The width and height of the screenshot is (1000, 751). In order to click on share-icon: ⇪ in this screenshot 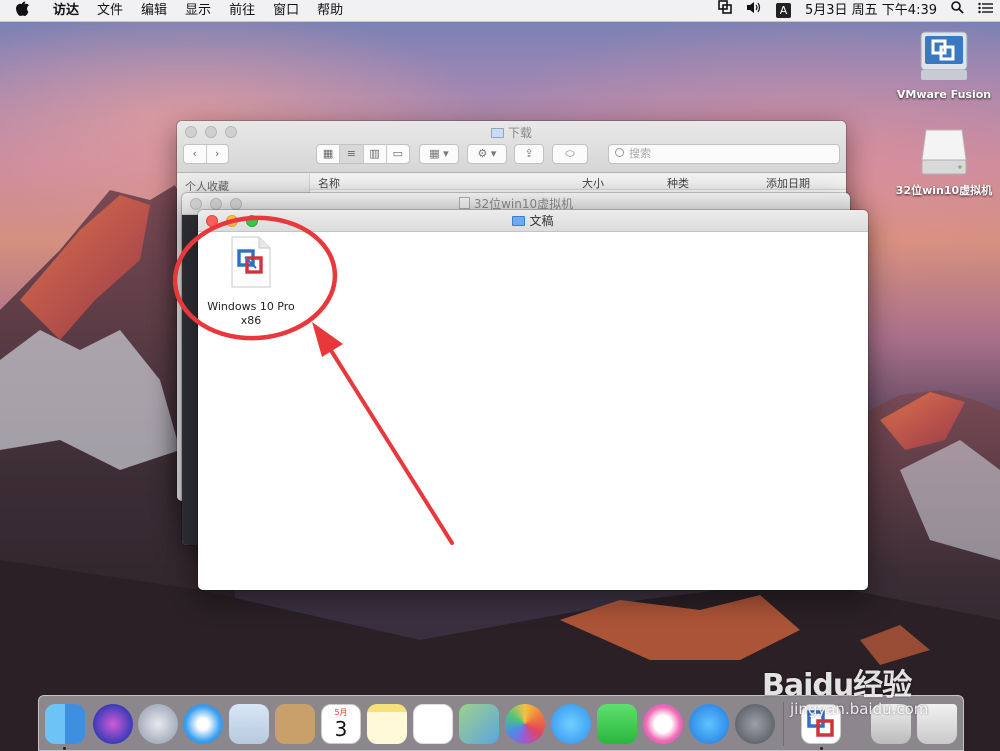, I will do `click(529, 153)`.